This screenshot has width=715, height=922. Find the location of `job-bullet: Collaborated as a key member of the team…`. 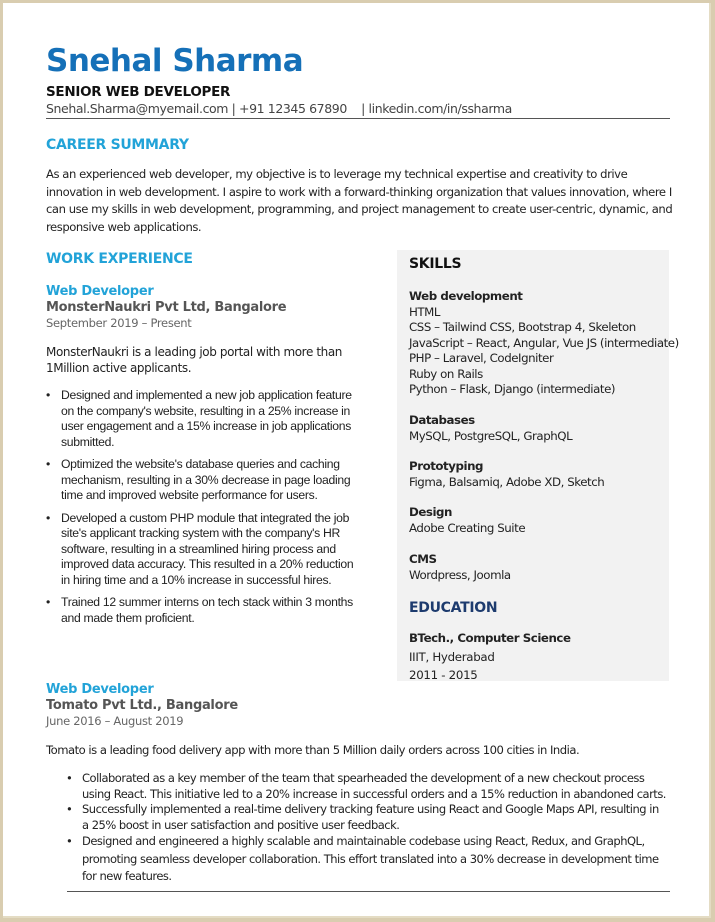

job-bullet: Collaborated as a key member of the team… is located at coordinates (356, 786).